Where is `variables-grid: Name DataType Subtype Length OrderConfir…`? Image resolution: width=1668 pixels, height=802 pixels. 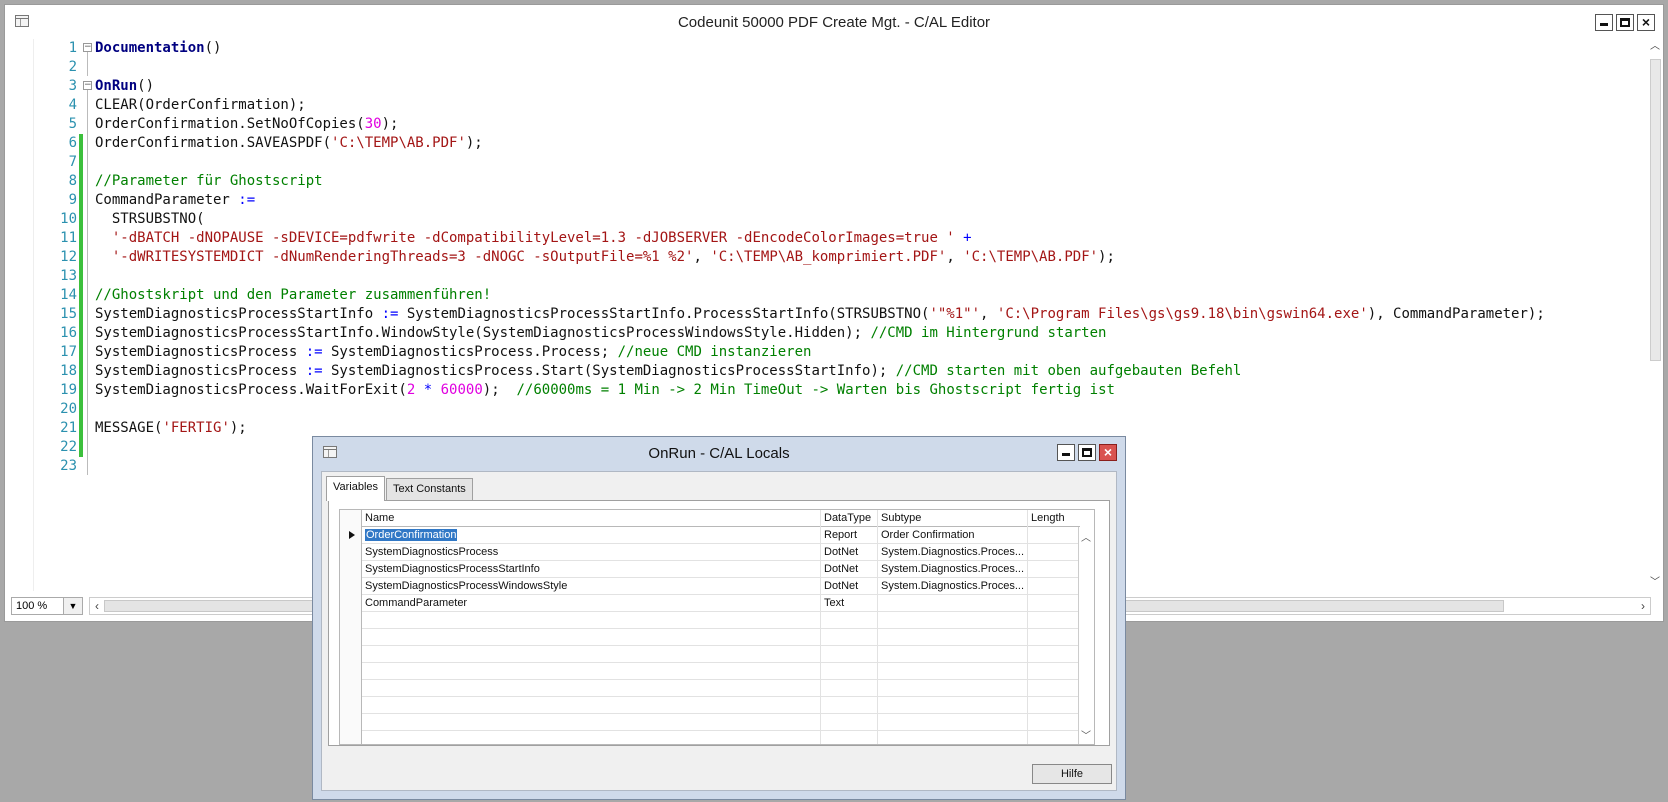
variables-grid: Name DataType Subtype Length OrderConfir… is located at coordinates (717, 627).